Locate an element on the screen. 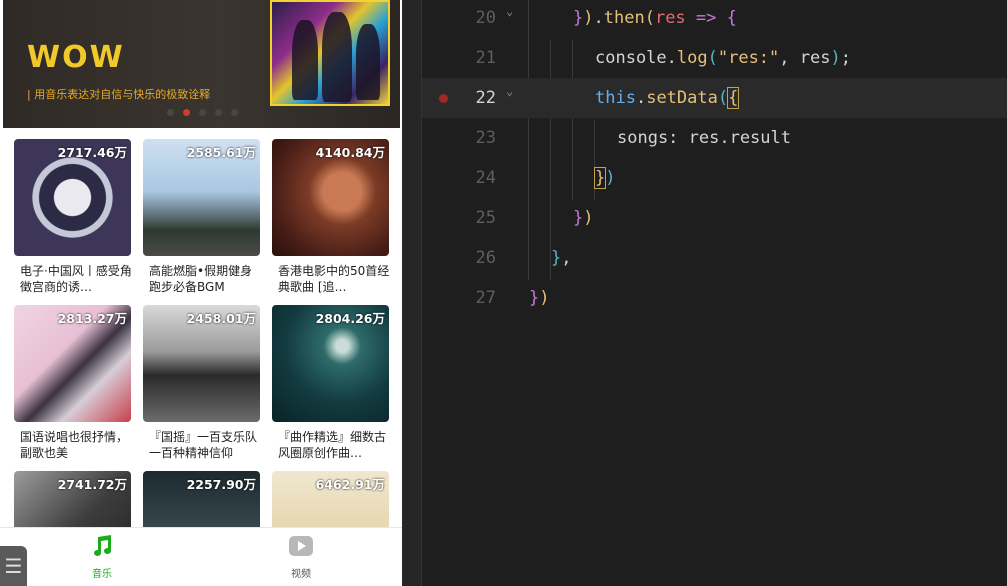  line-number: 27 is located at coordinates (485, 298).